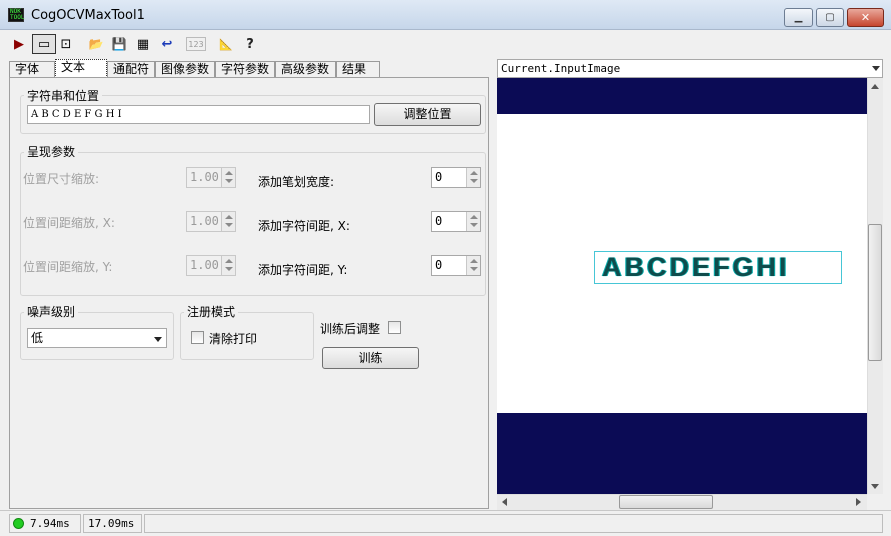 The height and width of the screenshot is (536, 891). What do you see at coordinates (131, 69) in the screenshot?
I see `tab-wildcard: 通配符` at bounding box center [131, 69].